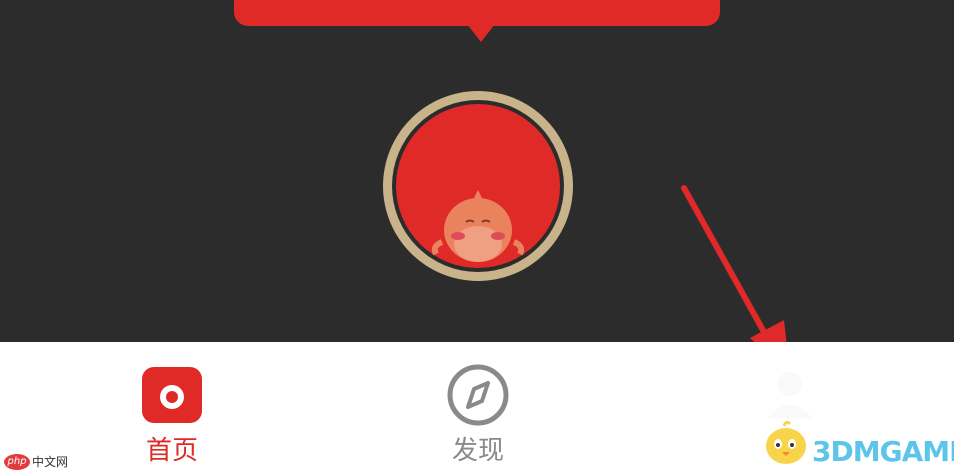 This screenshot has height=473, width=954. I want to click on tooltip-bubble, so click(477, 13).